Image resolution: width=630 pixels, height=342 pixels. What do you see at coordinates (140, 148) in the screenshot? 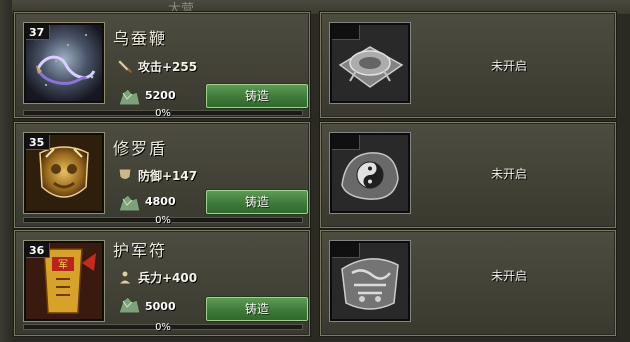
I see `equipment-name: 修罗盾` at bounding box center [140, 148].